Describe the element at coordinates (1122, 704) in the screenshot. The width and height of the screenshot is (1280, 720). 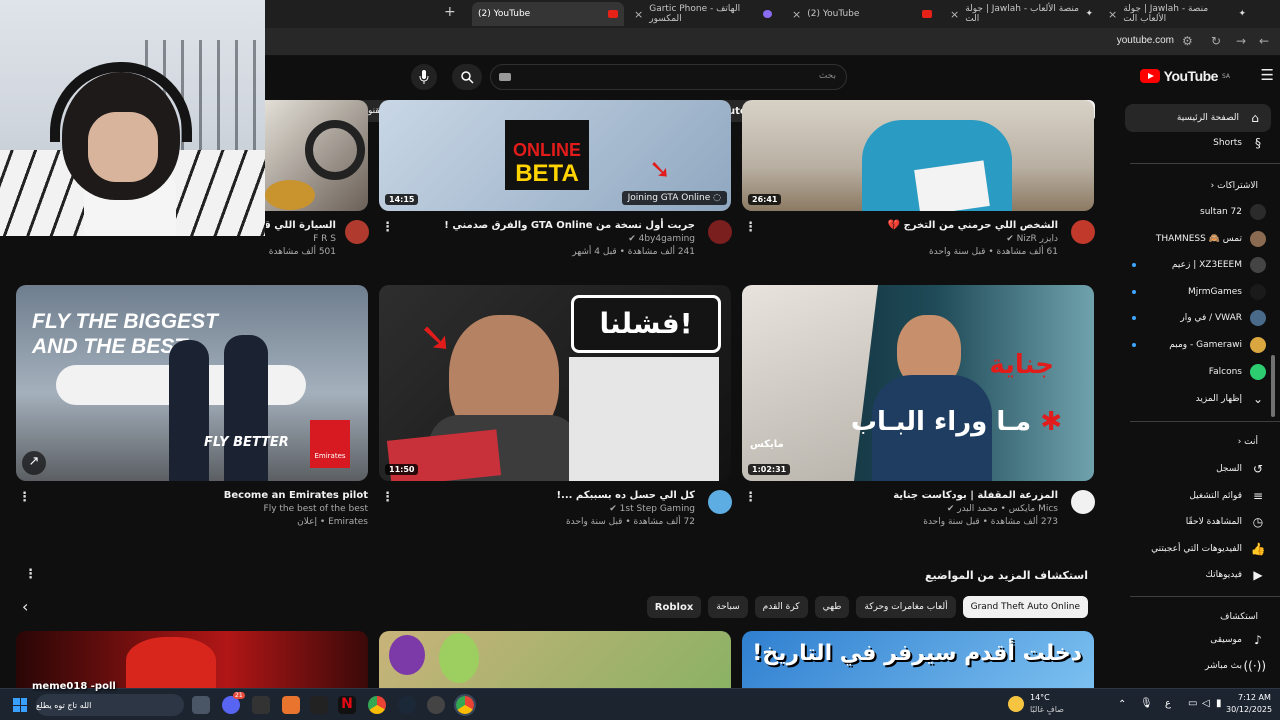
I see `tray-overflow-icon: ⌃` at that location.